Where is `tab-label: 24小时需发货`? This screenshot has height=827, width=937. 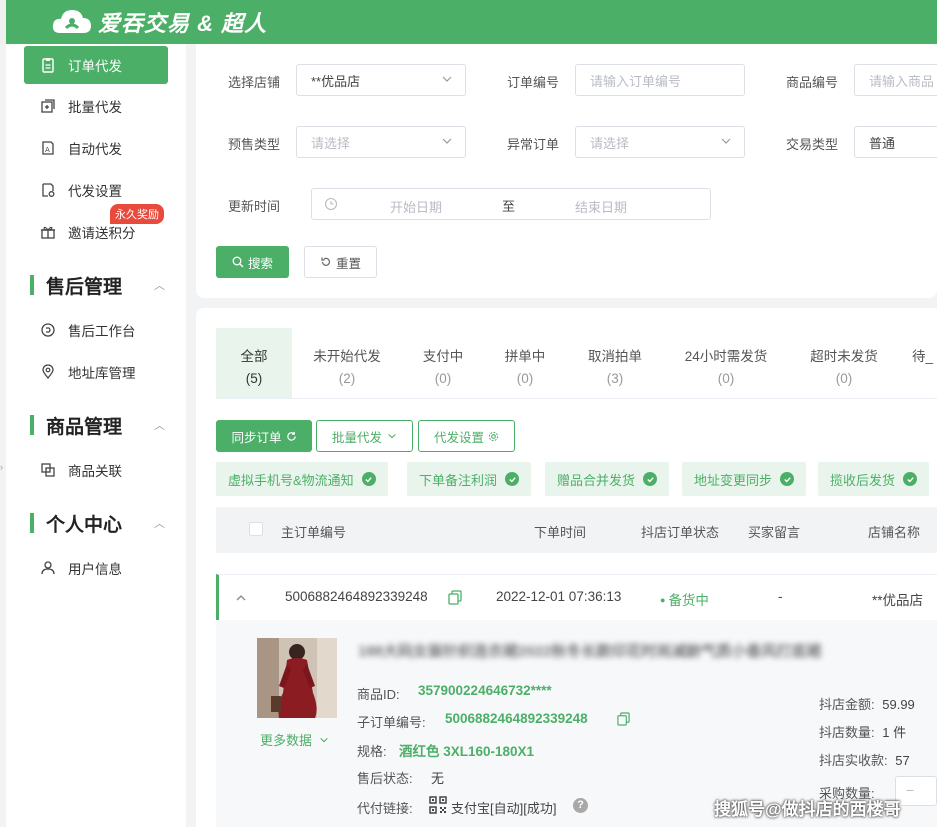
tab-label: 24小时需发货 is located at coordinates (726, 356).